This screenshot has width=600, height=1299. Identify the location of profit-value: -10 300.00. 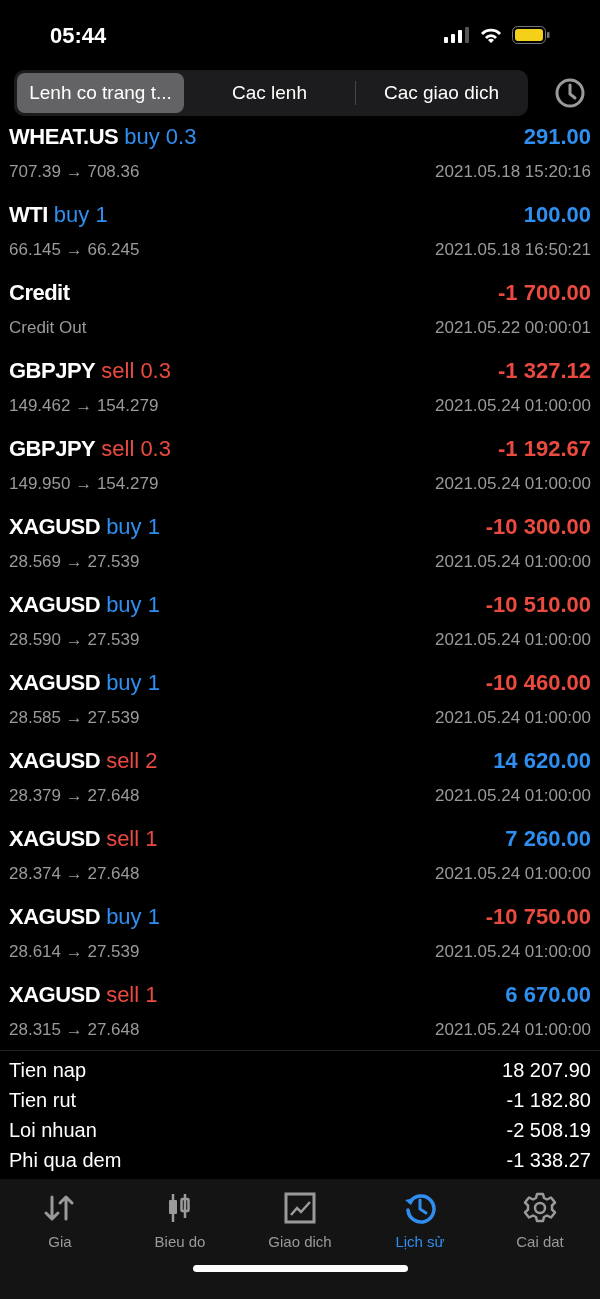
(538, 526).